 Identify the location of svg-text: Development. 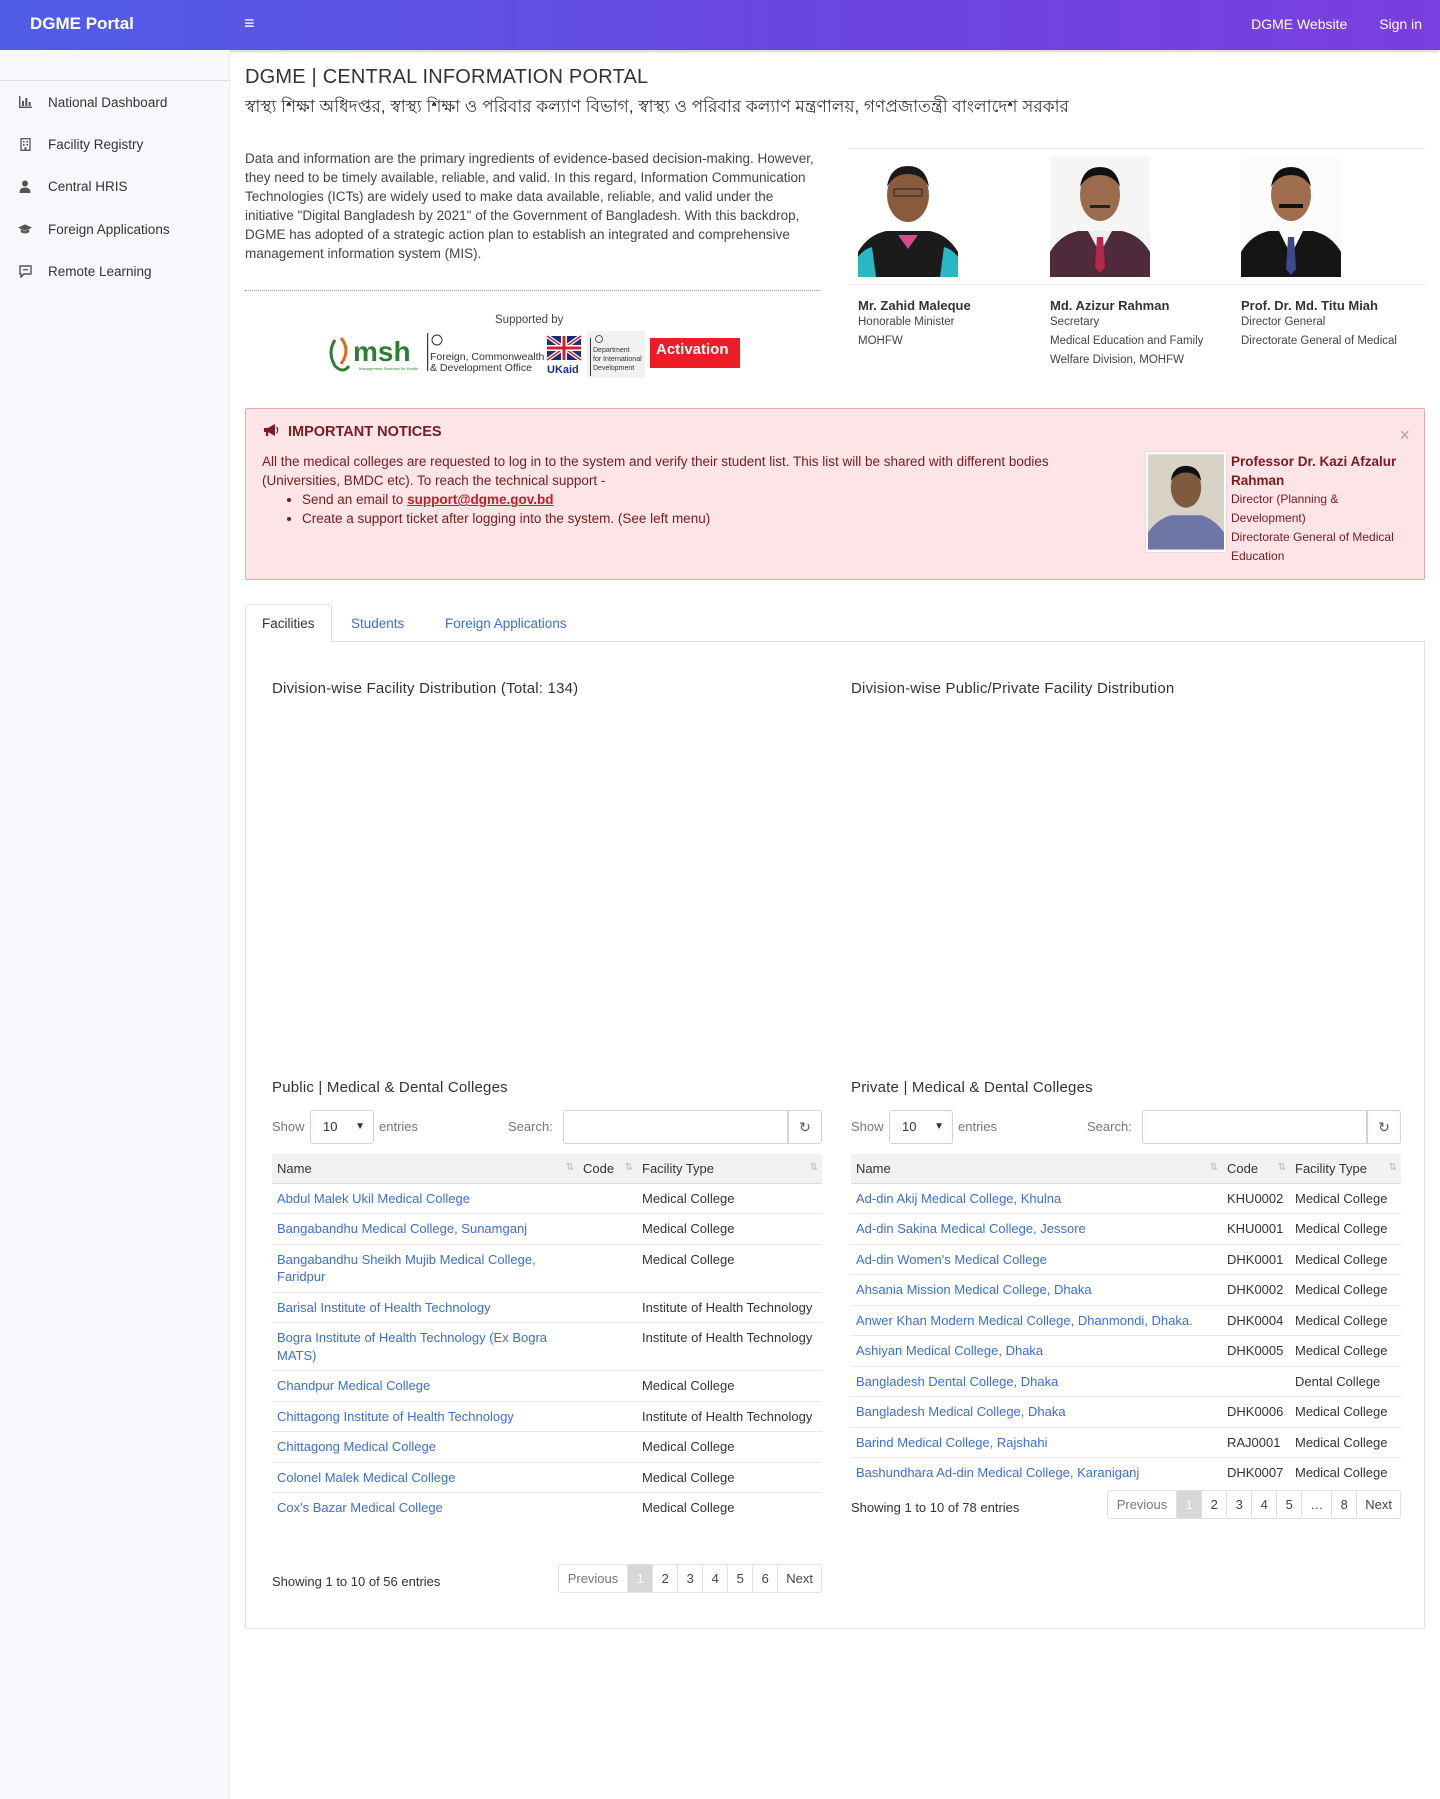
(613, 368).